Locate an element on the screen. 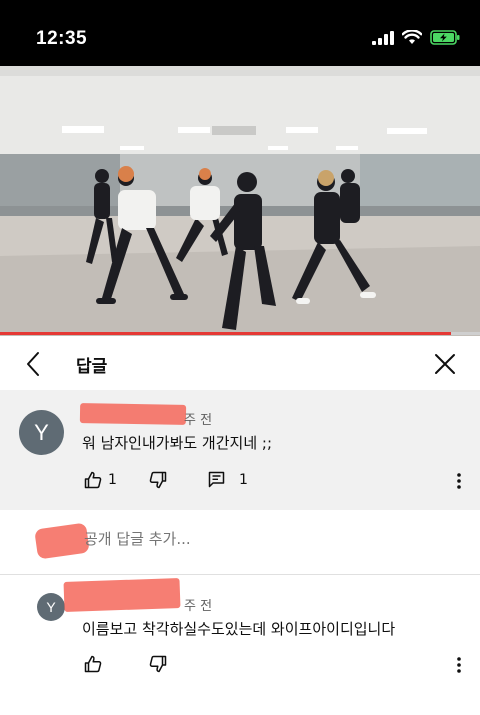  close-button is located at coordinates (445, 364).